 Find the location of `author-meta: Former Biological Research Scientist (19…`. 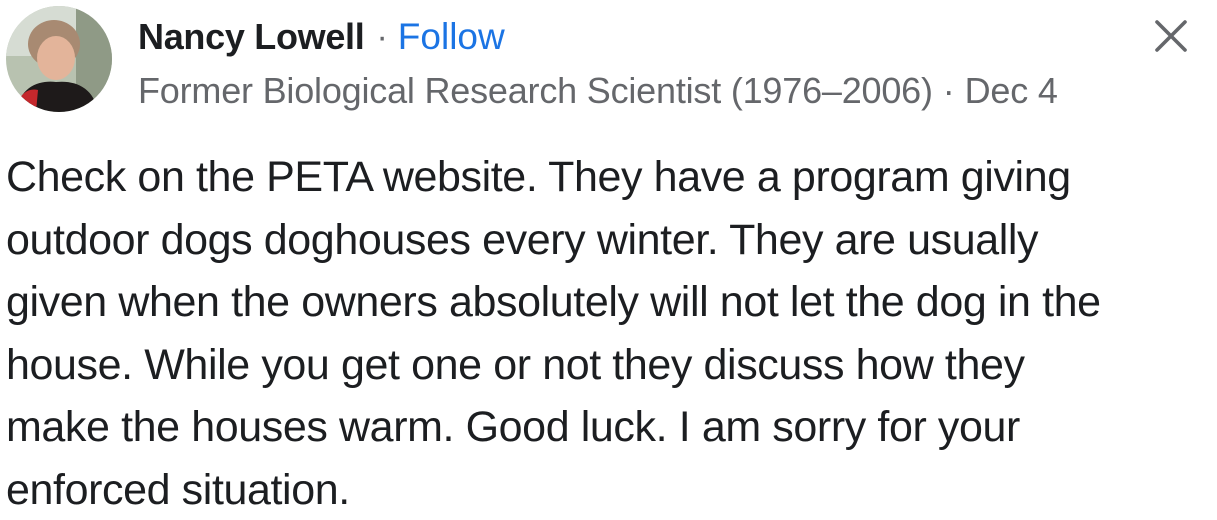

author-meta: Former Biological Research Scientist (19… is located at coordinates (598, 91).